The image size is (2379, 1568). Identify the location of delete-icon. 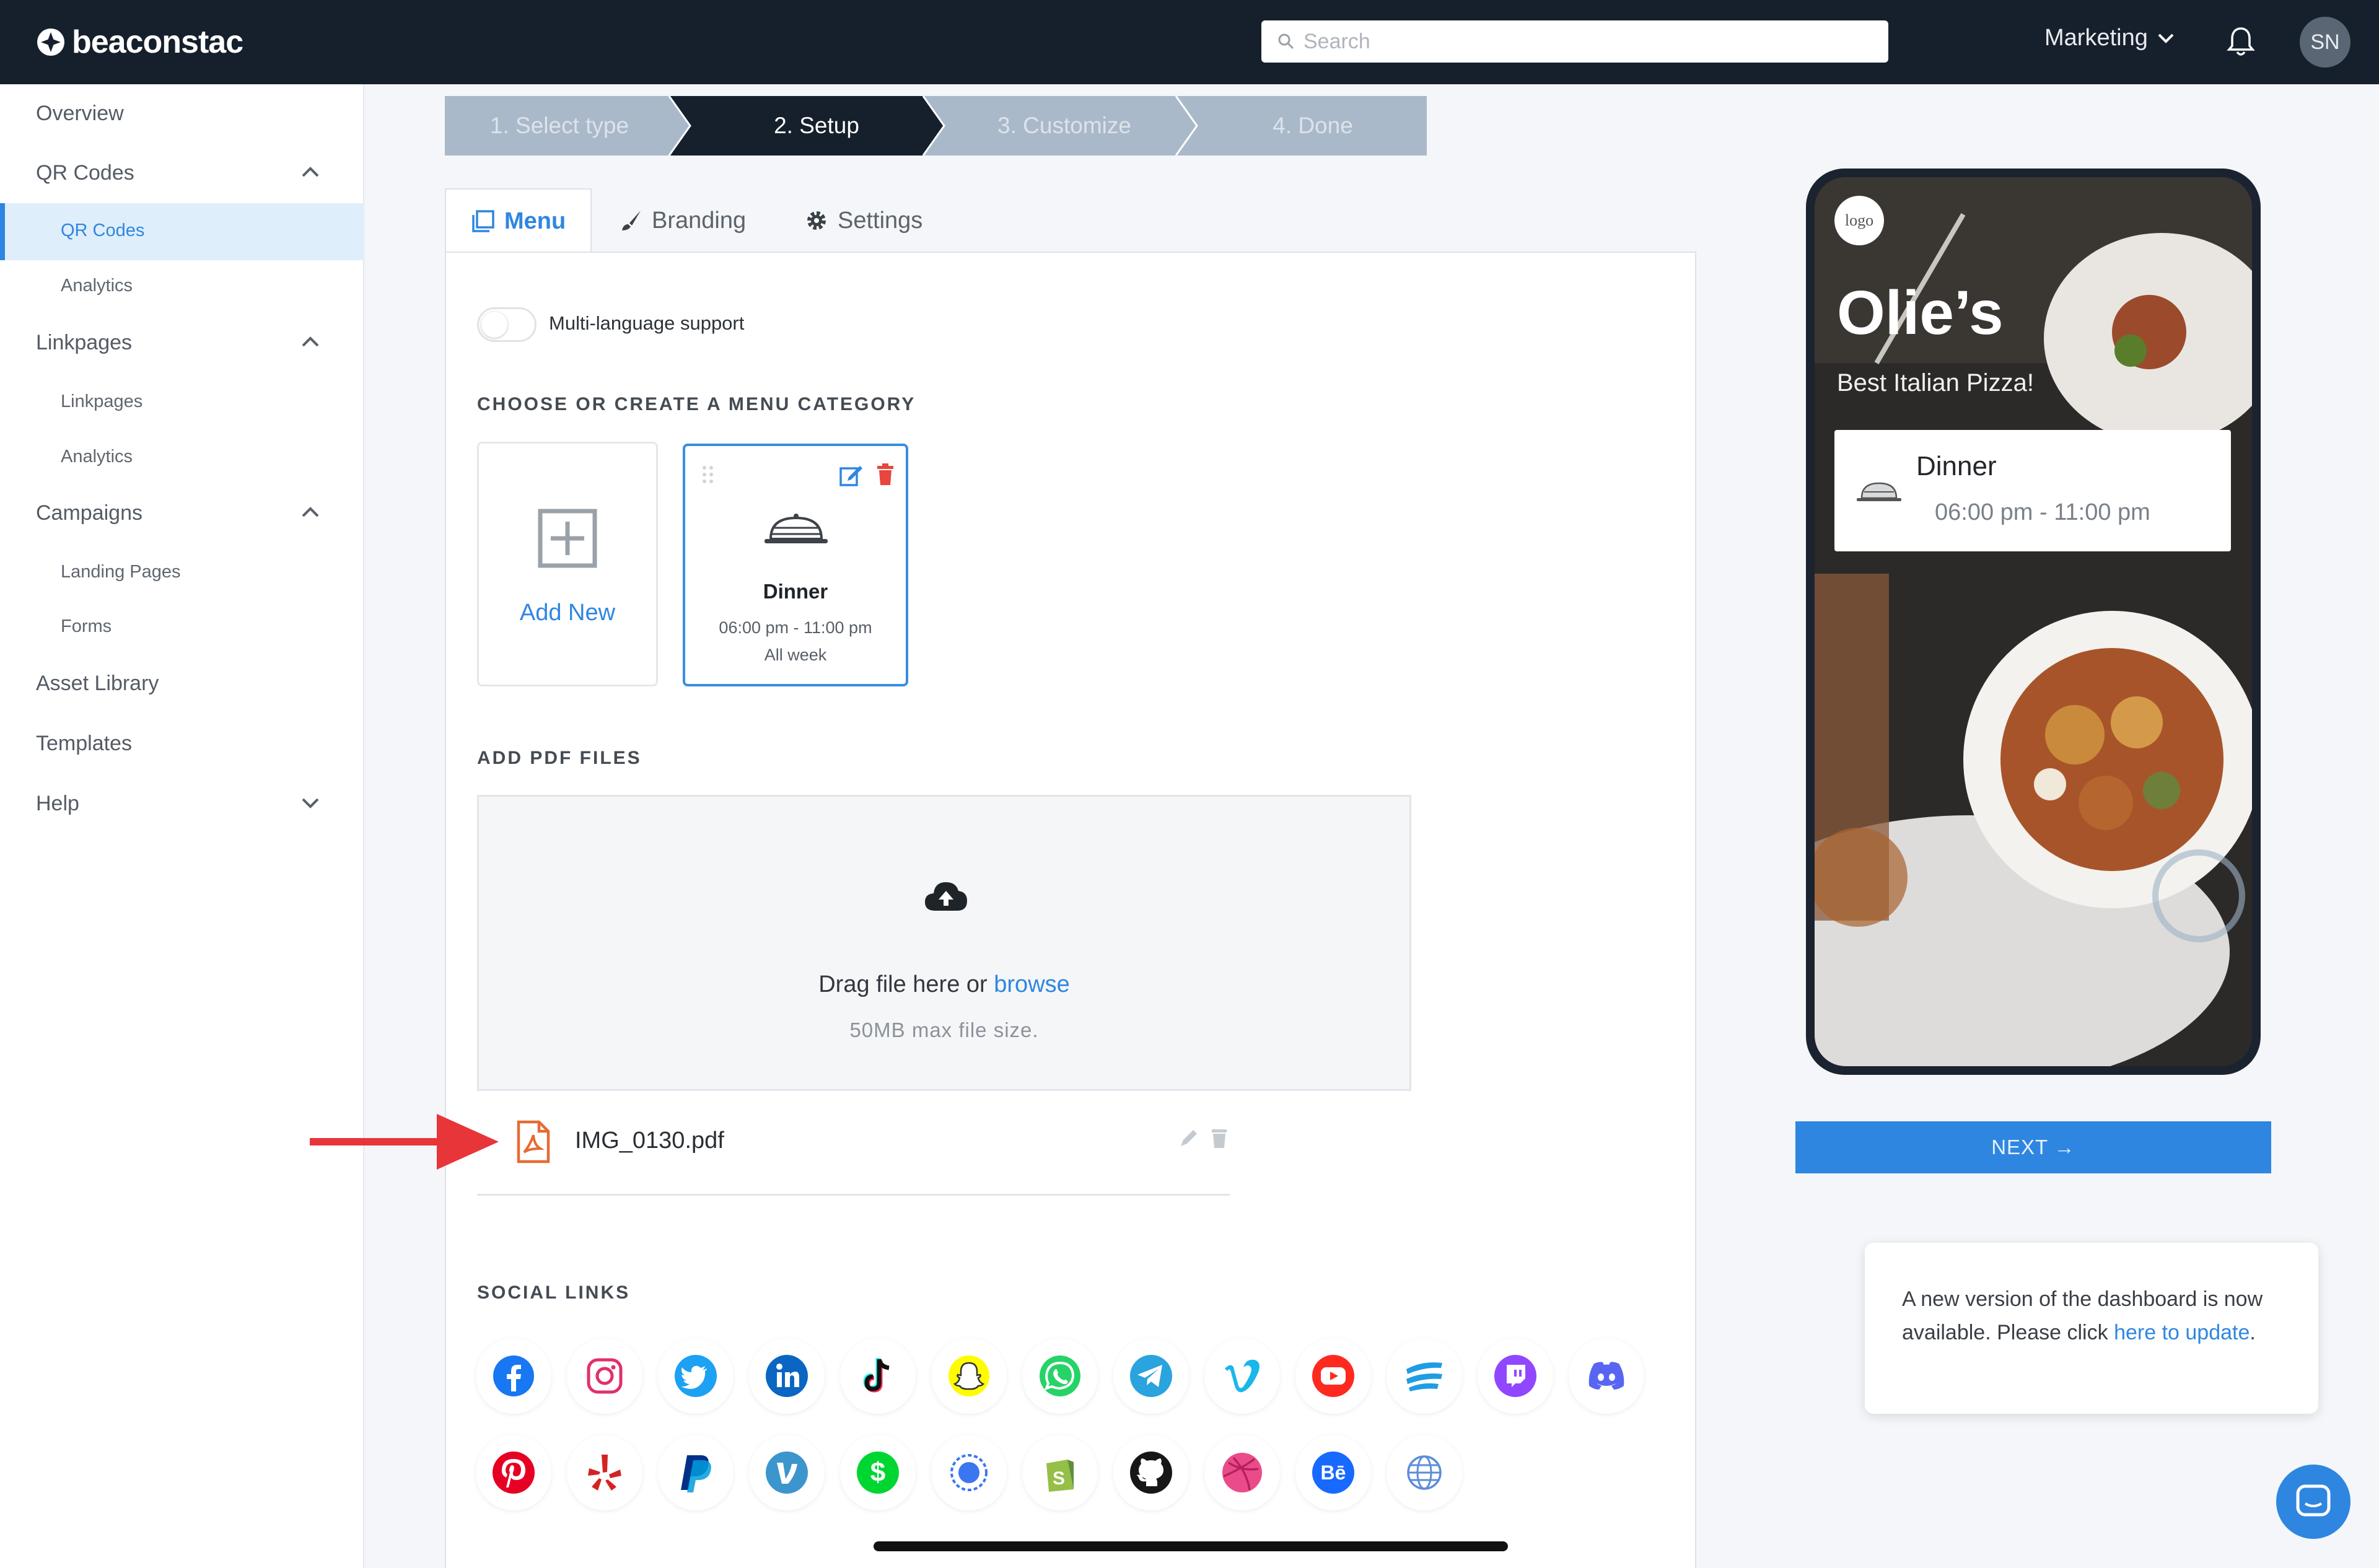
(1219, 1138).